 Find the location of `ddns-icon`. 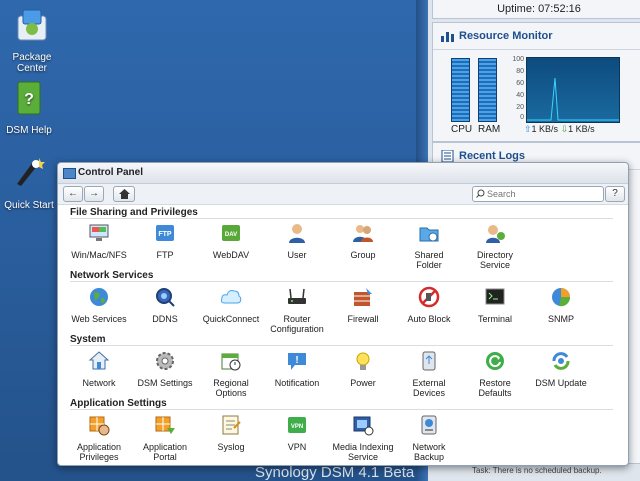

ddns-icon is located at coordinates (165, 297).